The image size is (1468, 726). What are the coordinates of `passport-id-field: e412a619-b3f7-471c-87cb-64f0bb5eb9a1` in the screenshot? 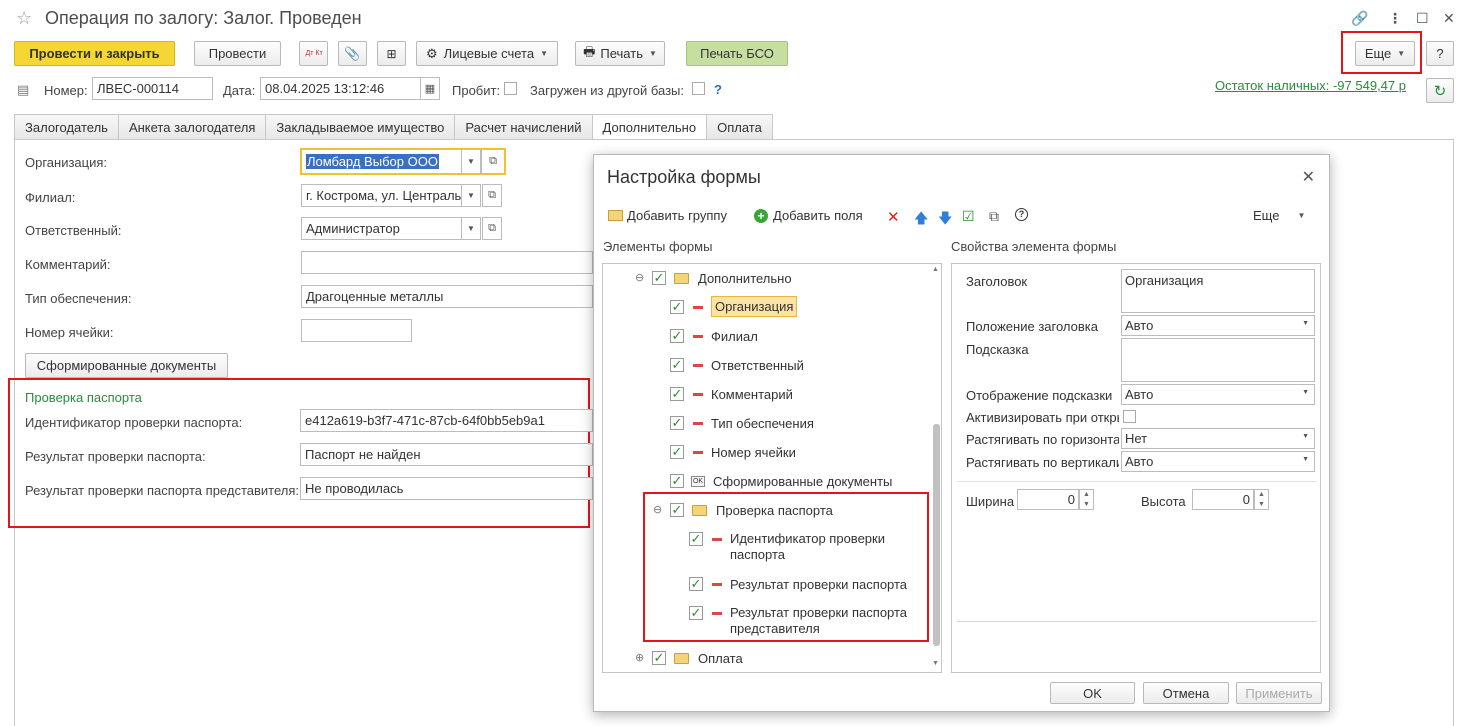 It's located at (446, 420).